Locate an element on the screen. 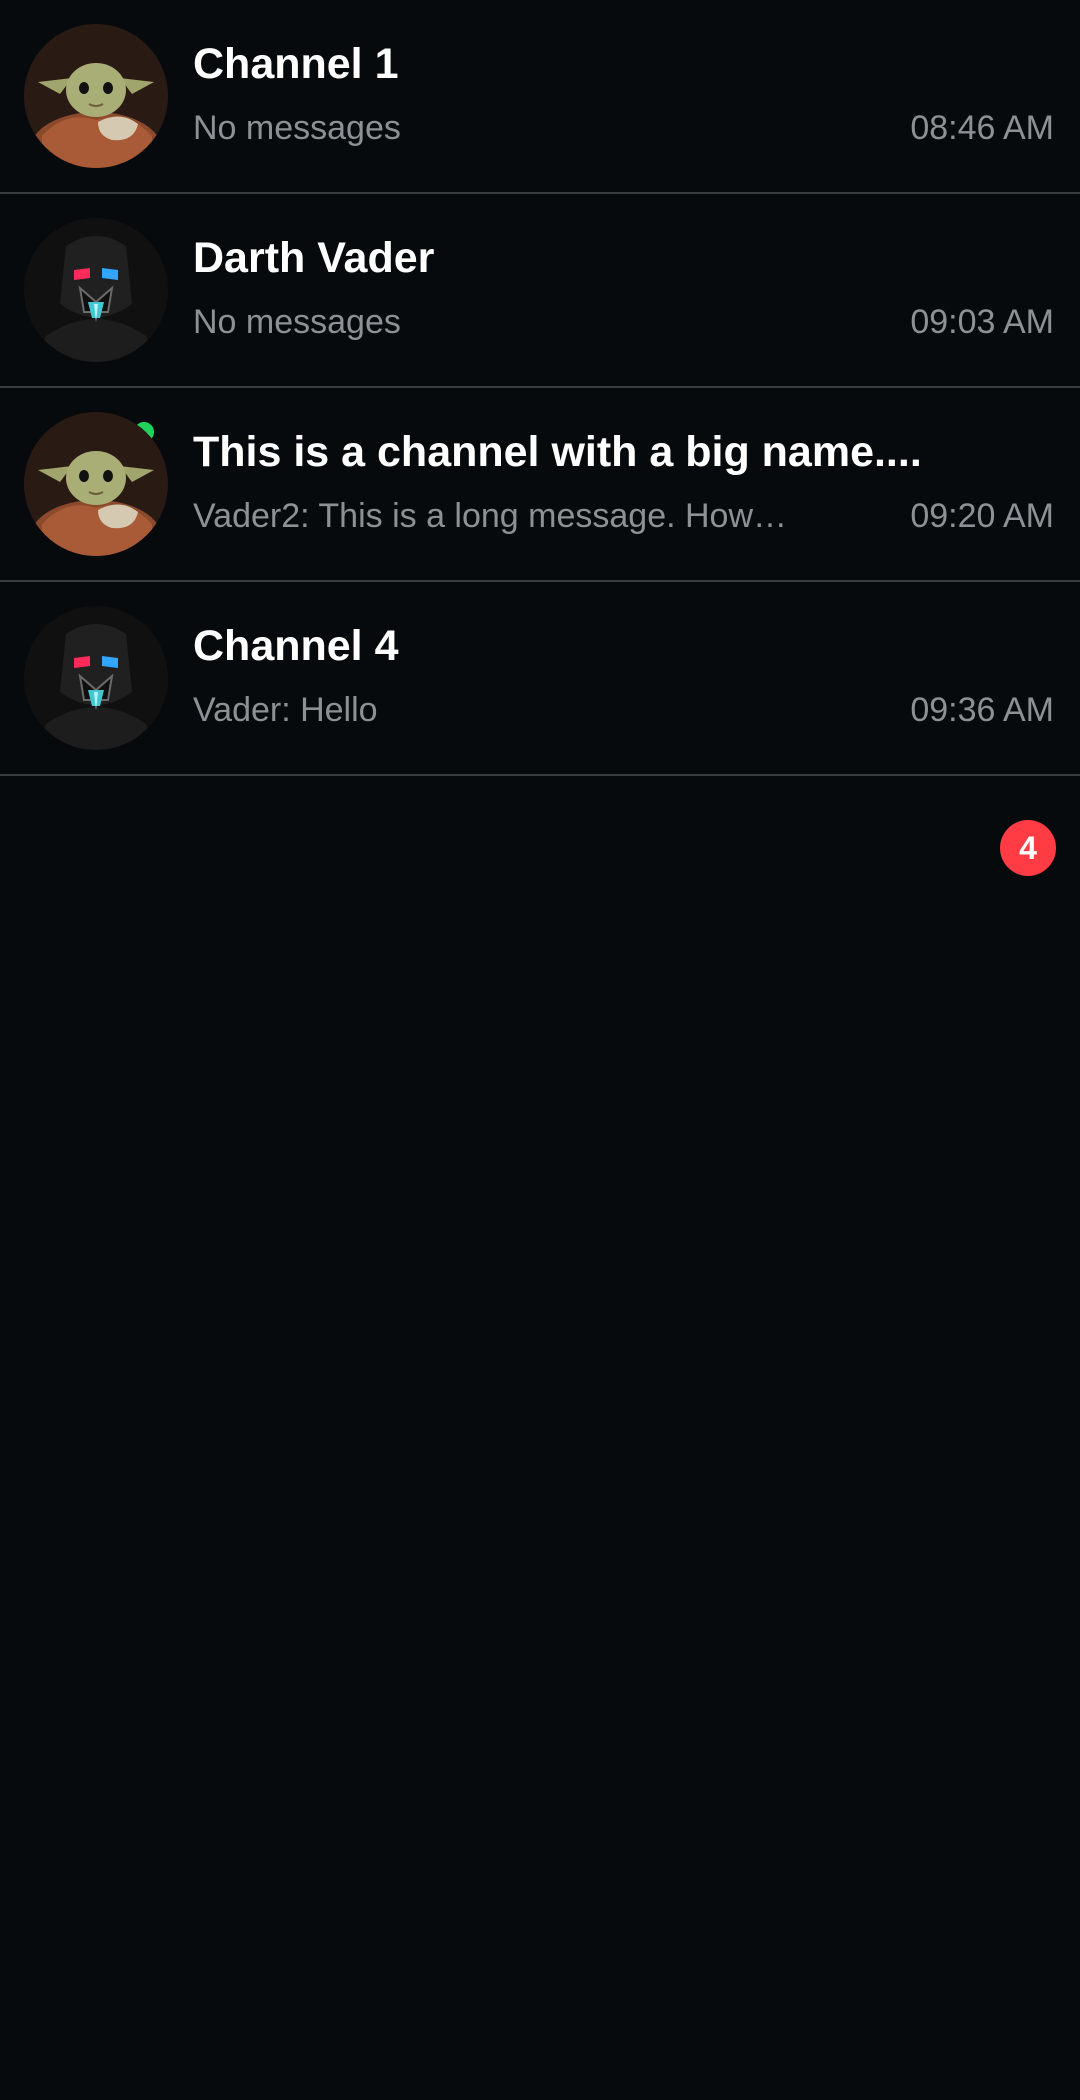 The width and height of the screenshot is (1080, 2100). last-message-time: 09:03 AM is located at coordinates (982, 322).